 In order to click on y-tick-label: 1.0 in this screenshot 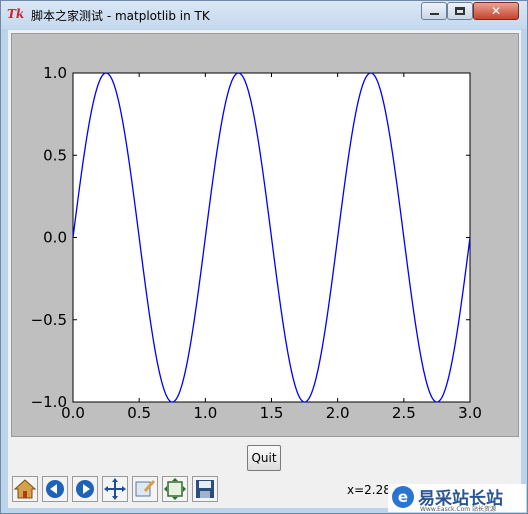, I will do `click(55, 73)`.